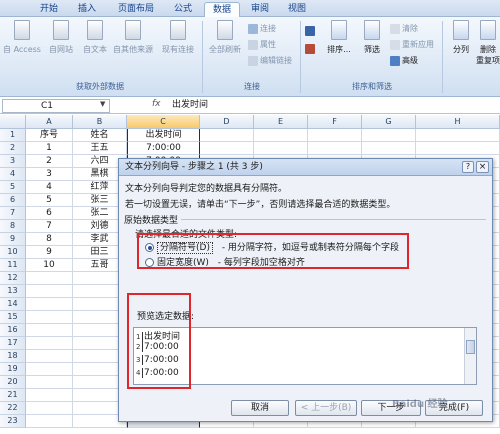 This screenshot has height=434, width=500. I want to click on row-header: 20, so click(13, 382).